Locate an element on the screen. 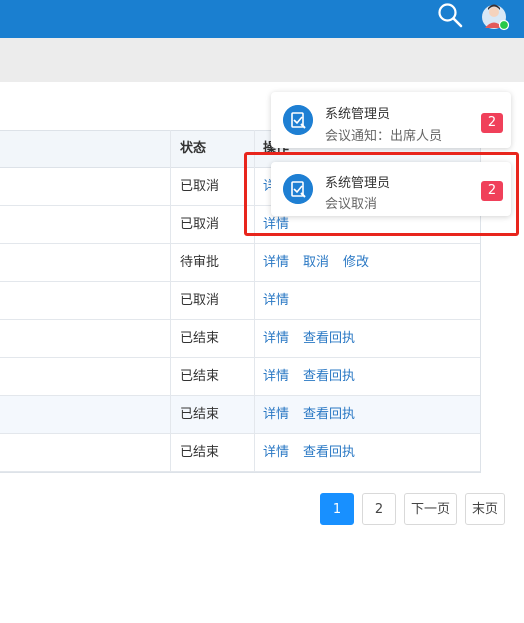 The width and height of the screenshot is (524, 623). sub-toolbar is located at coordinates (262, 60).